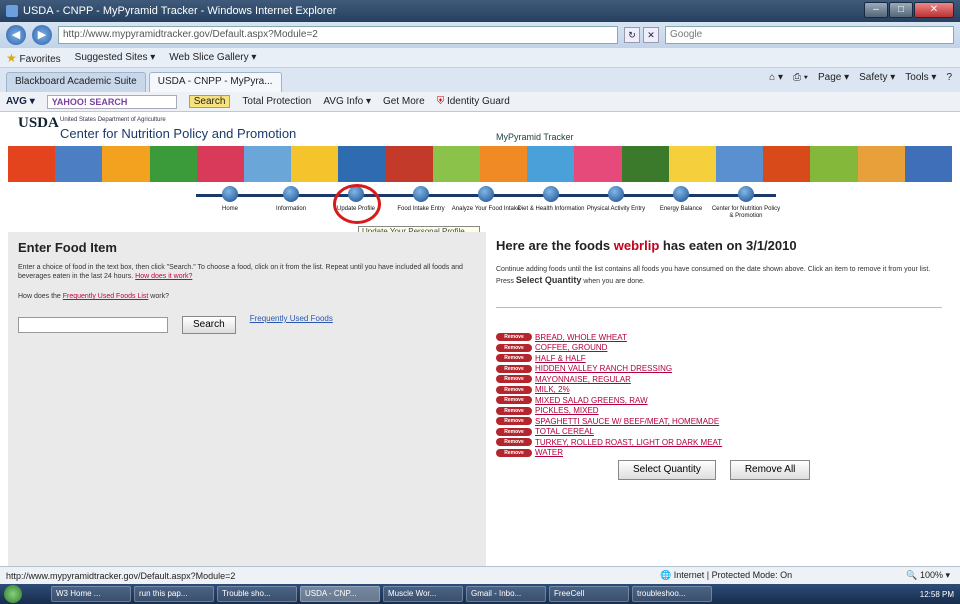 The image size is (960, 604). What do you see at coordinates (347, 101) in the screenshot?
I see `avg-info-button: AVG Info ▾` at bounding box center [347, 101].